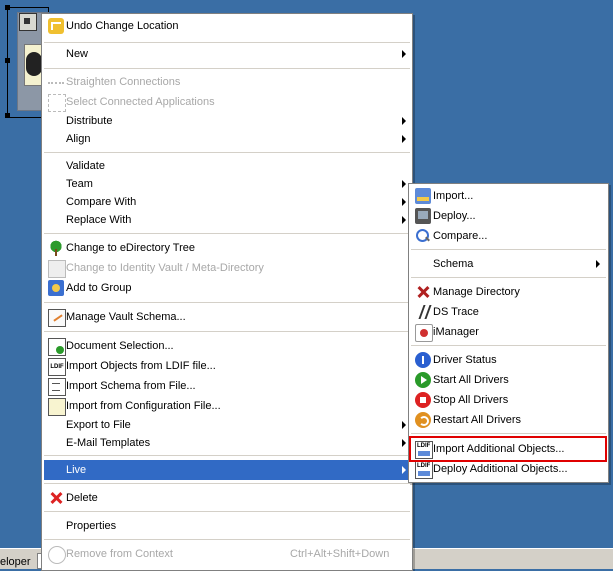  I want to click on highlight-annotation-box, so click(508, 449).